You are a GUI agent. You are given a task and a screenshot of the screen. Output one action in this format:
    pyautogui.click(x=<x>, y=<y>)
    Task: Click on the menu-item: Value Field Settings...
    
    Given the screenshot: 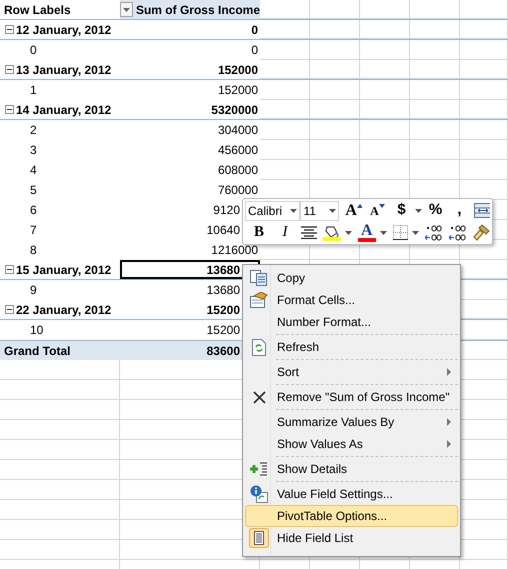 What is the action you would take?
    pyautogui.click(x=351, y=494)
    